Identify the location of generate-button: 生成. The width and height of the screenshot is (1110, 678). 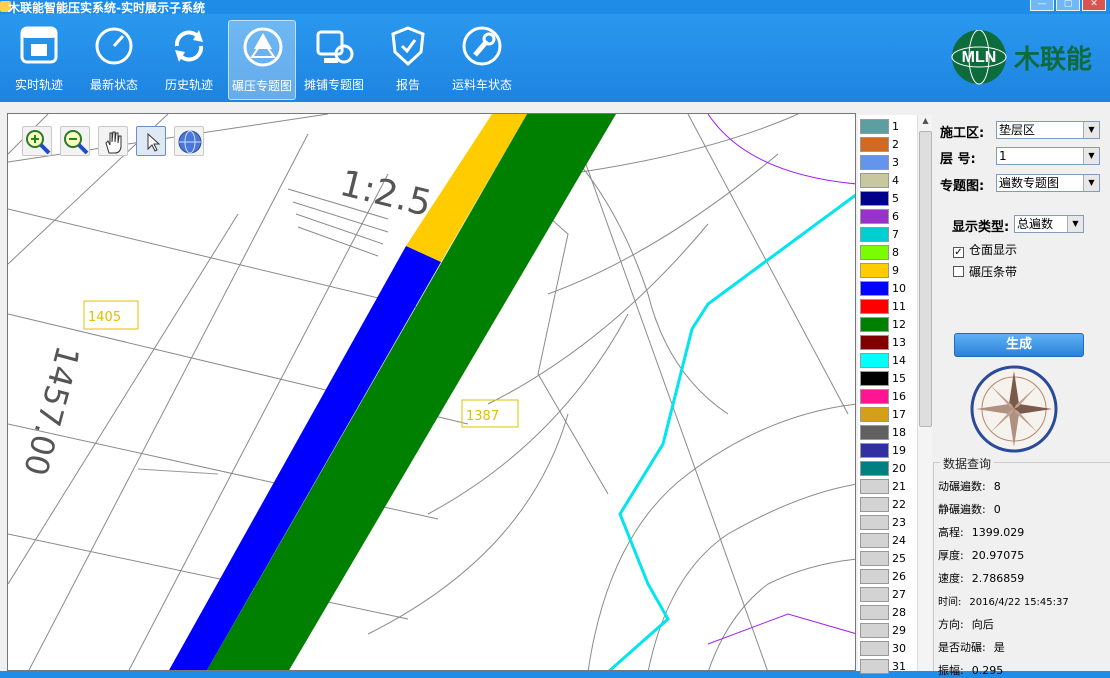
(1019, 345).